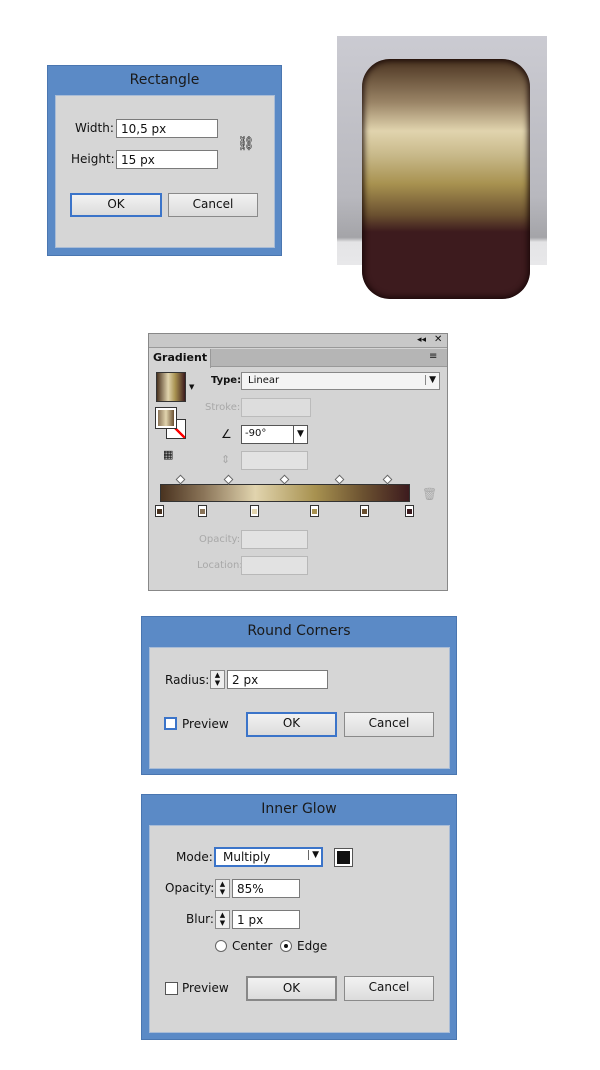  What do you see at coordinates (221, 946) in the screenshot?
I see `center-radio` at bounding box center [221, 946].